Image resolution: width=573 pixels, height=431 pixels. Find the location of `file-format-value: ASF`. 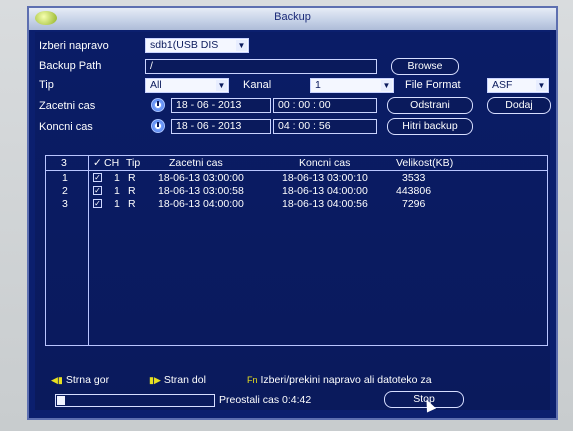

file-format-value: ASF is located at coordinates (502, 85).